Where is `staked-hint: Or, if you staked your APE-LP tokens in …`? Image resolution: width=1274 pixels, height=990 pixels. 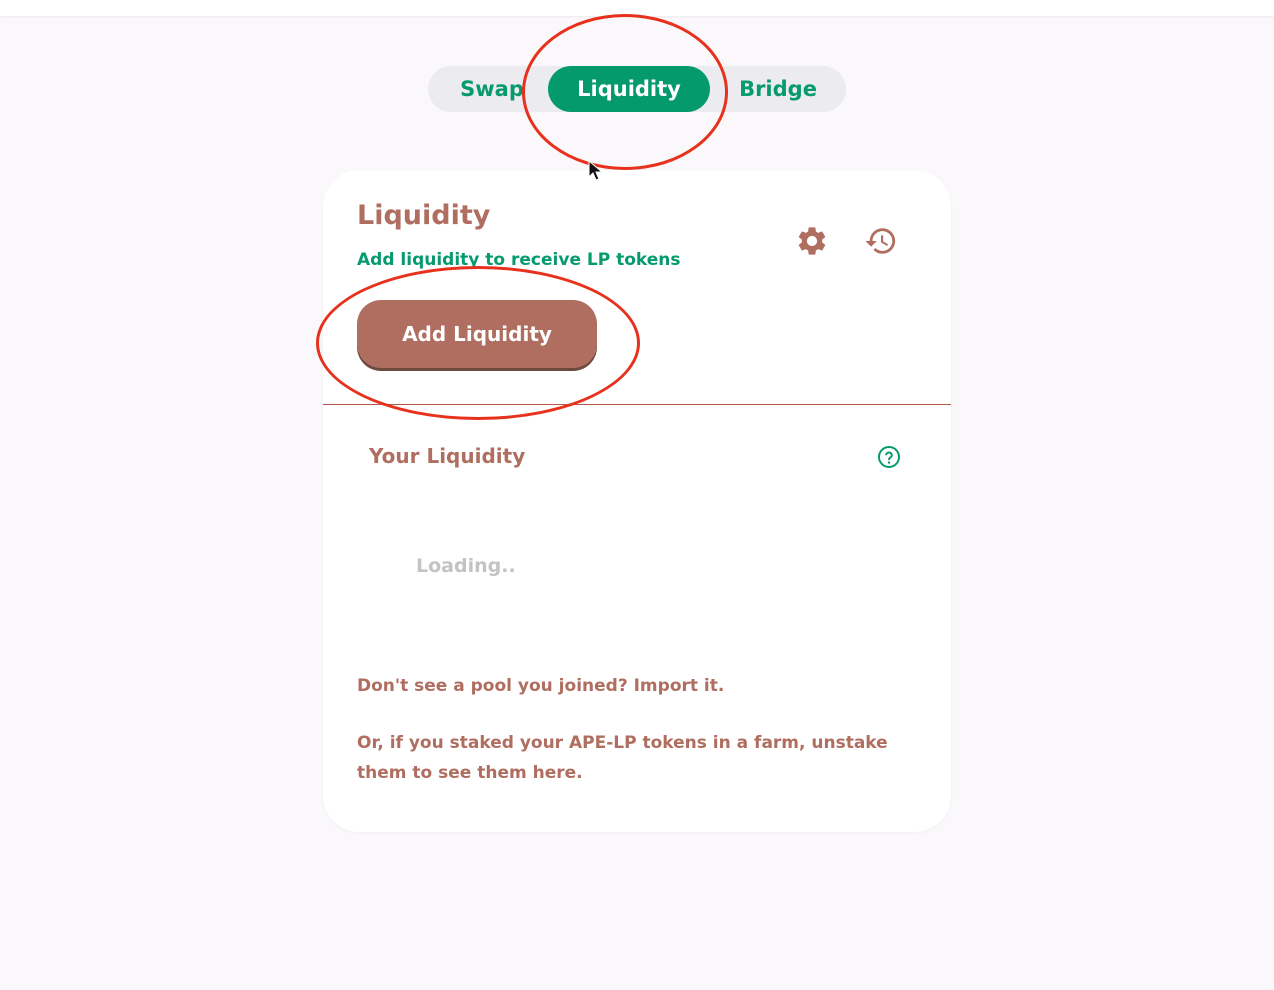
staked-hint: Or, if you staked your APE-LP tokens in … is located at coordinates (622, 758).